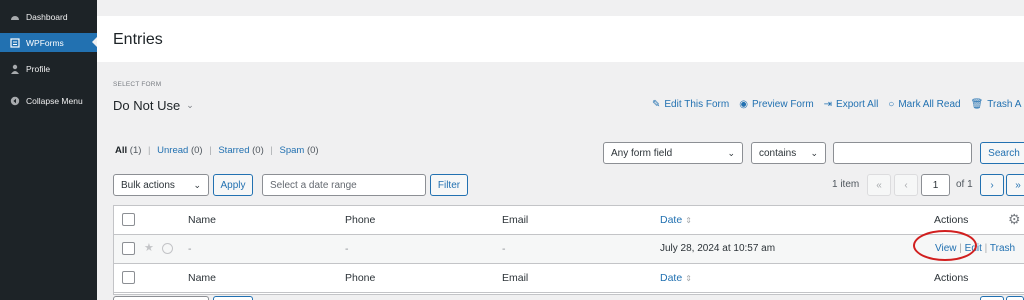 This screenshot has height=300, width=1024. I want to click on sidebar-item-wpforms: WPForms, so click(48, 42).